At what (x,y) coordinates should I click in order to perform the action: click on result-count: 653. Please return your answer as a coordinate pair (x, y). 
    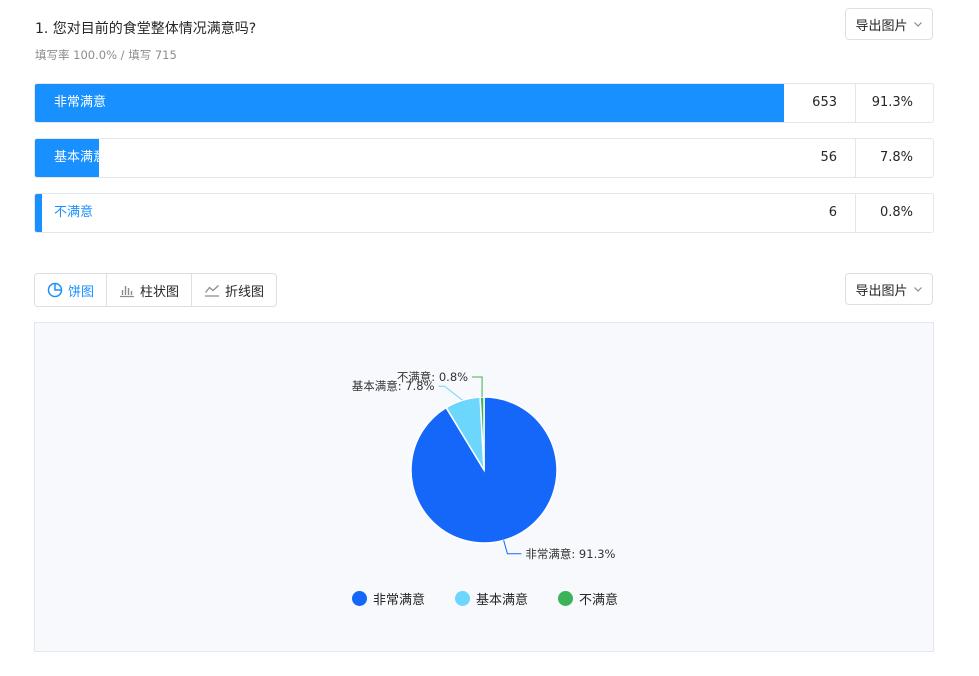
    Looking at the image, I should click on (824, 102).